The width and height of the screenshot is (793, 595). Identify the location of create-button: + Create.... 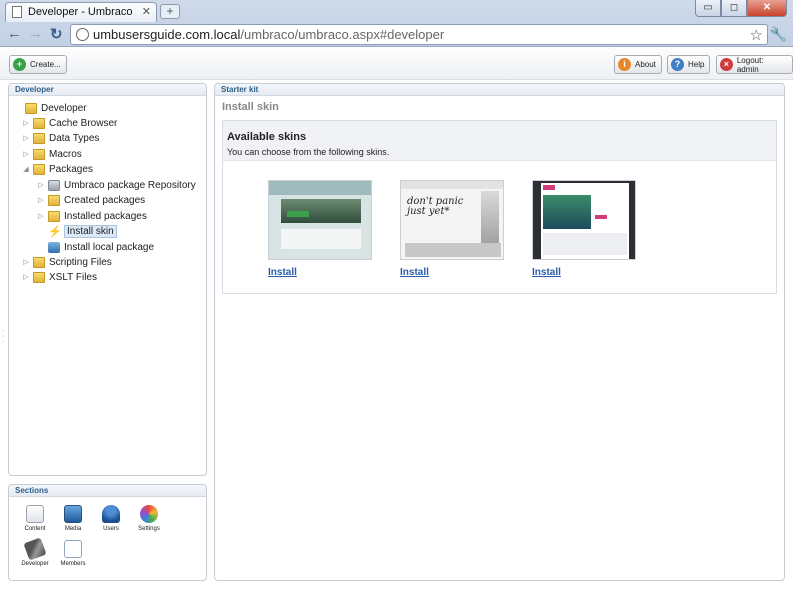
(38, 64).